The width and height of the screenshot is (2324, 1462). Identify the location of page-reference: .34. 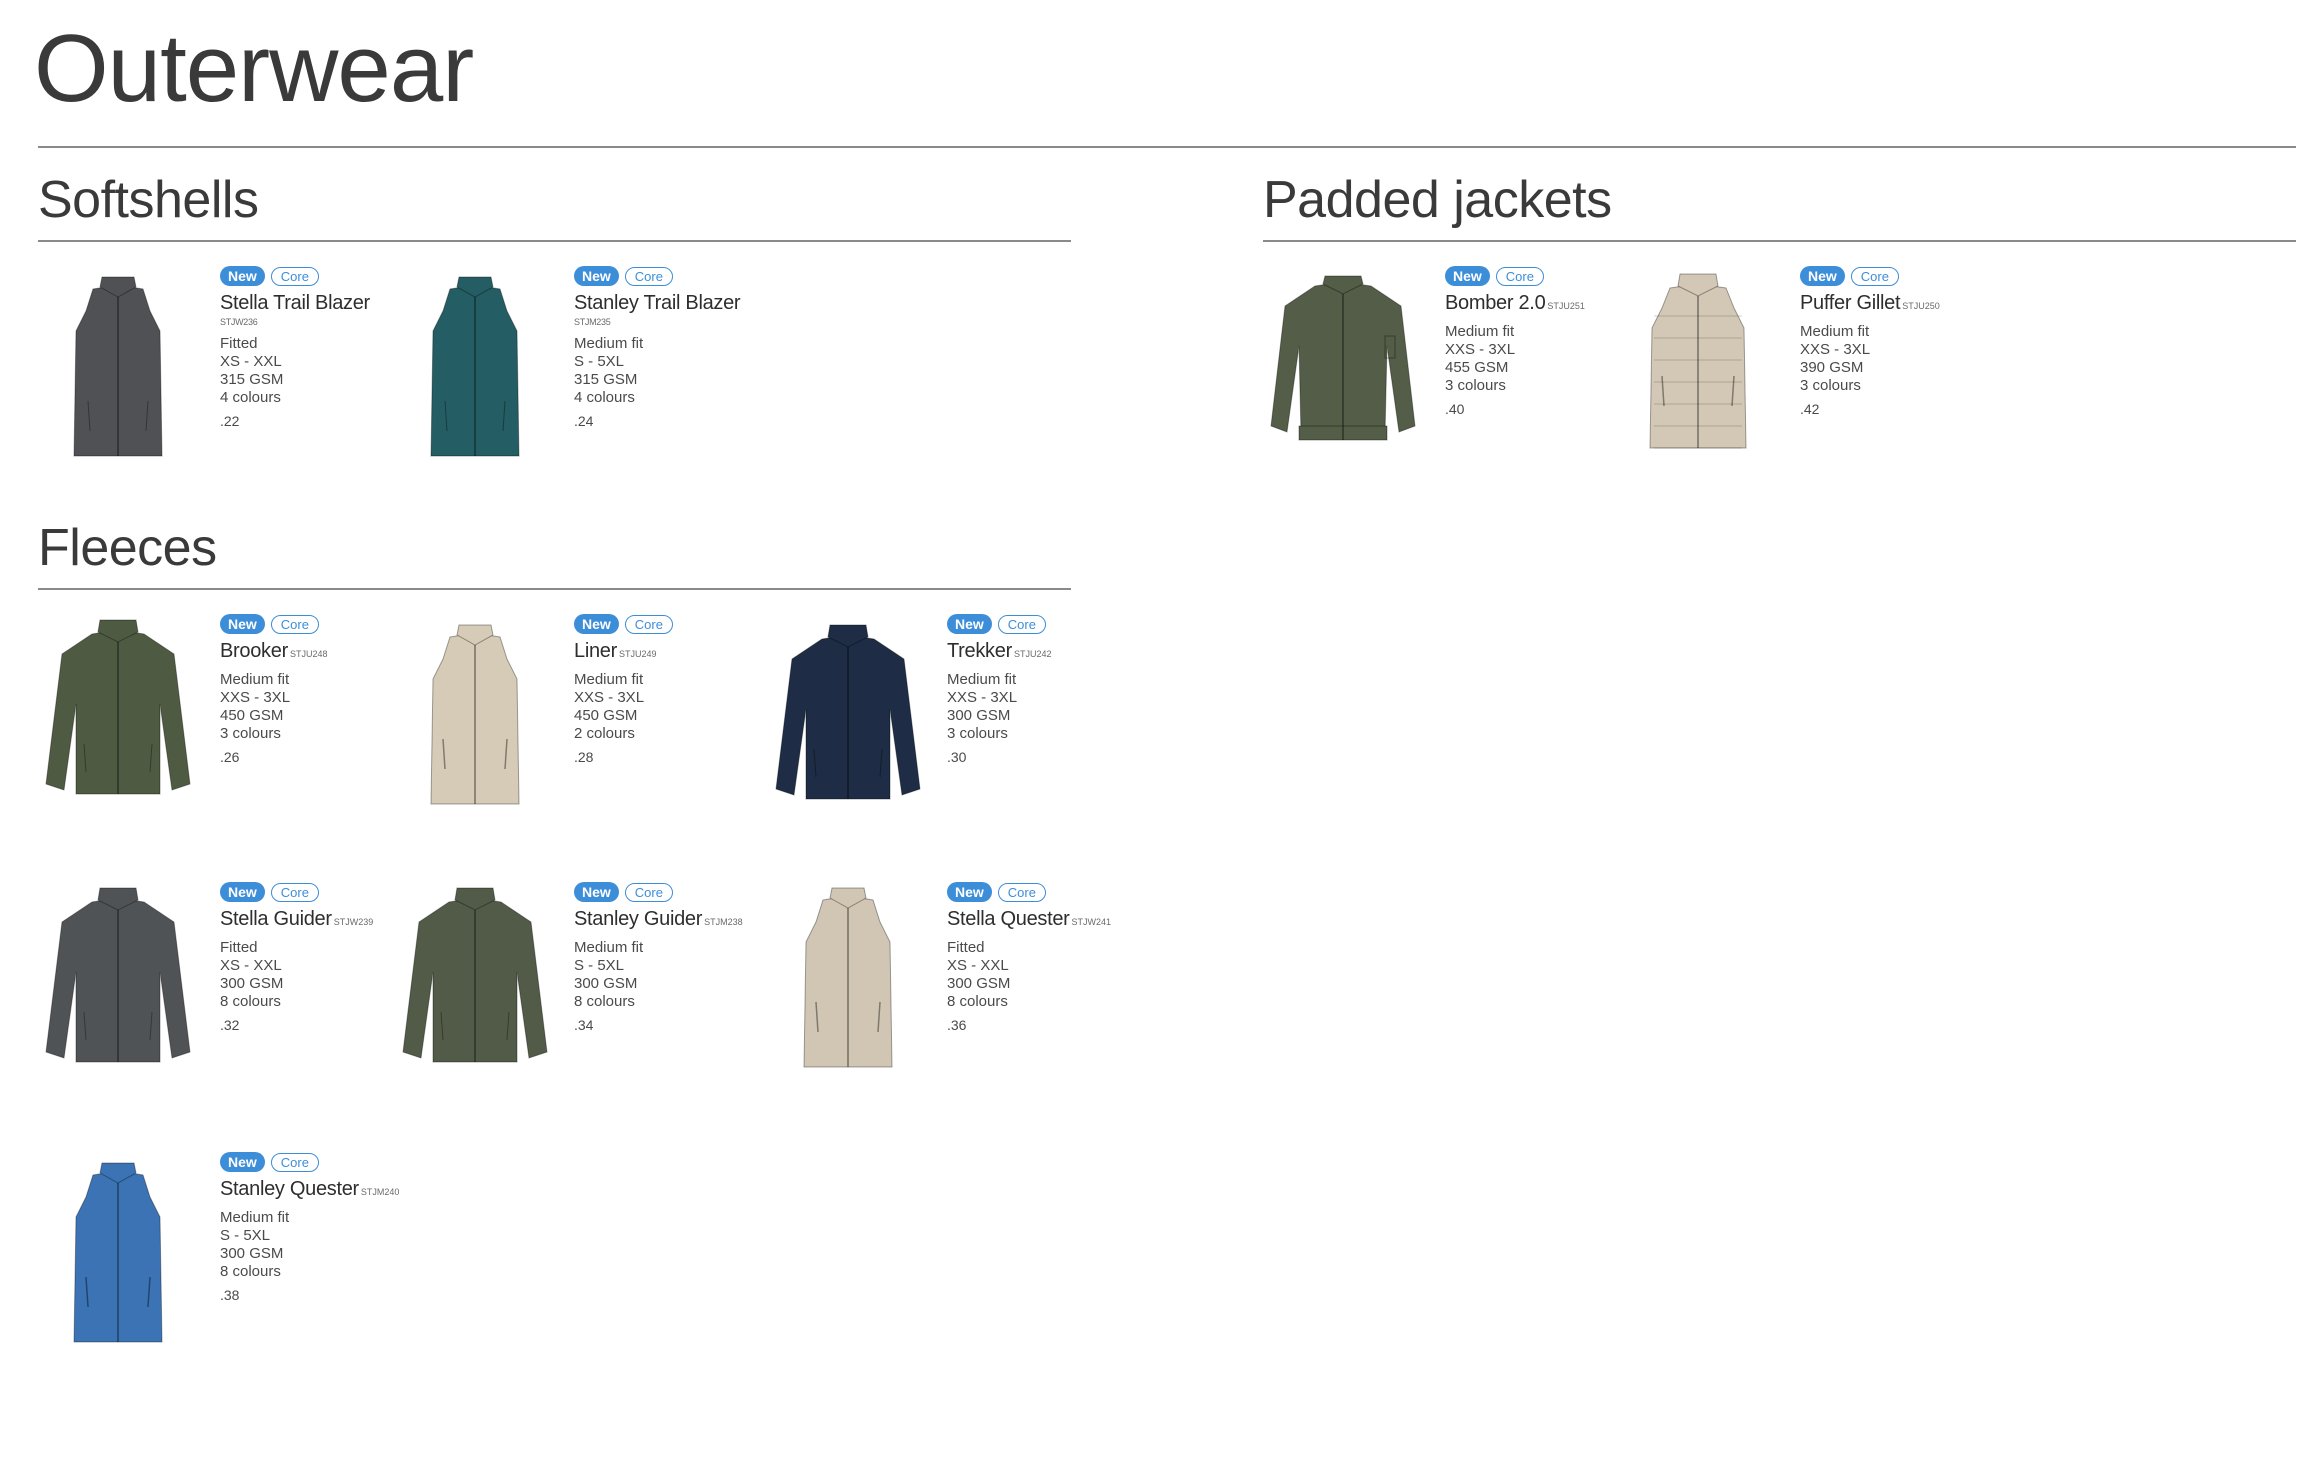
(658, 1025).